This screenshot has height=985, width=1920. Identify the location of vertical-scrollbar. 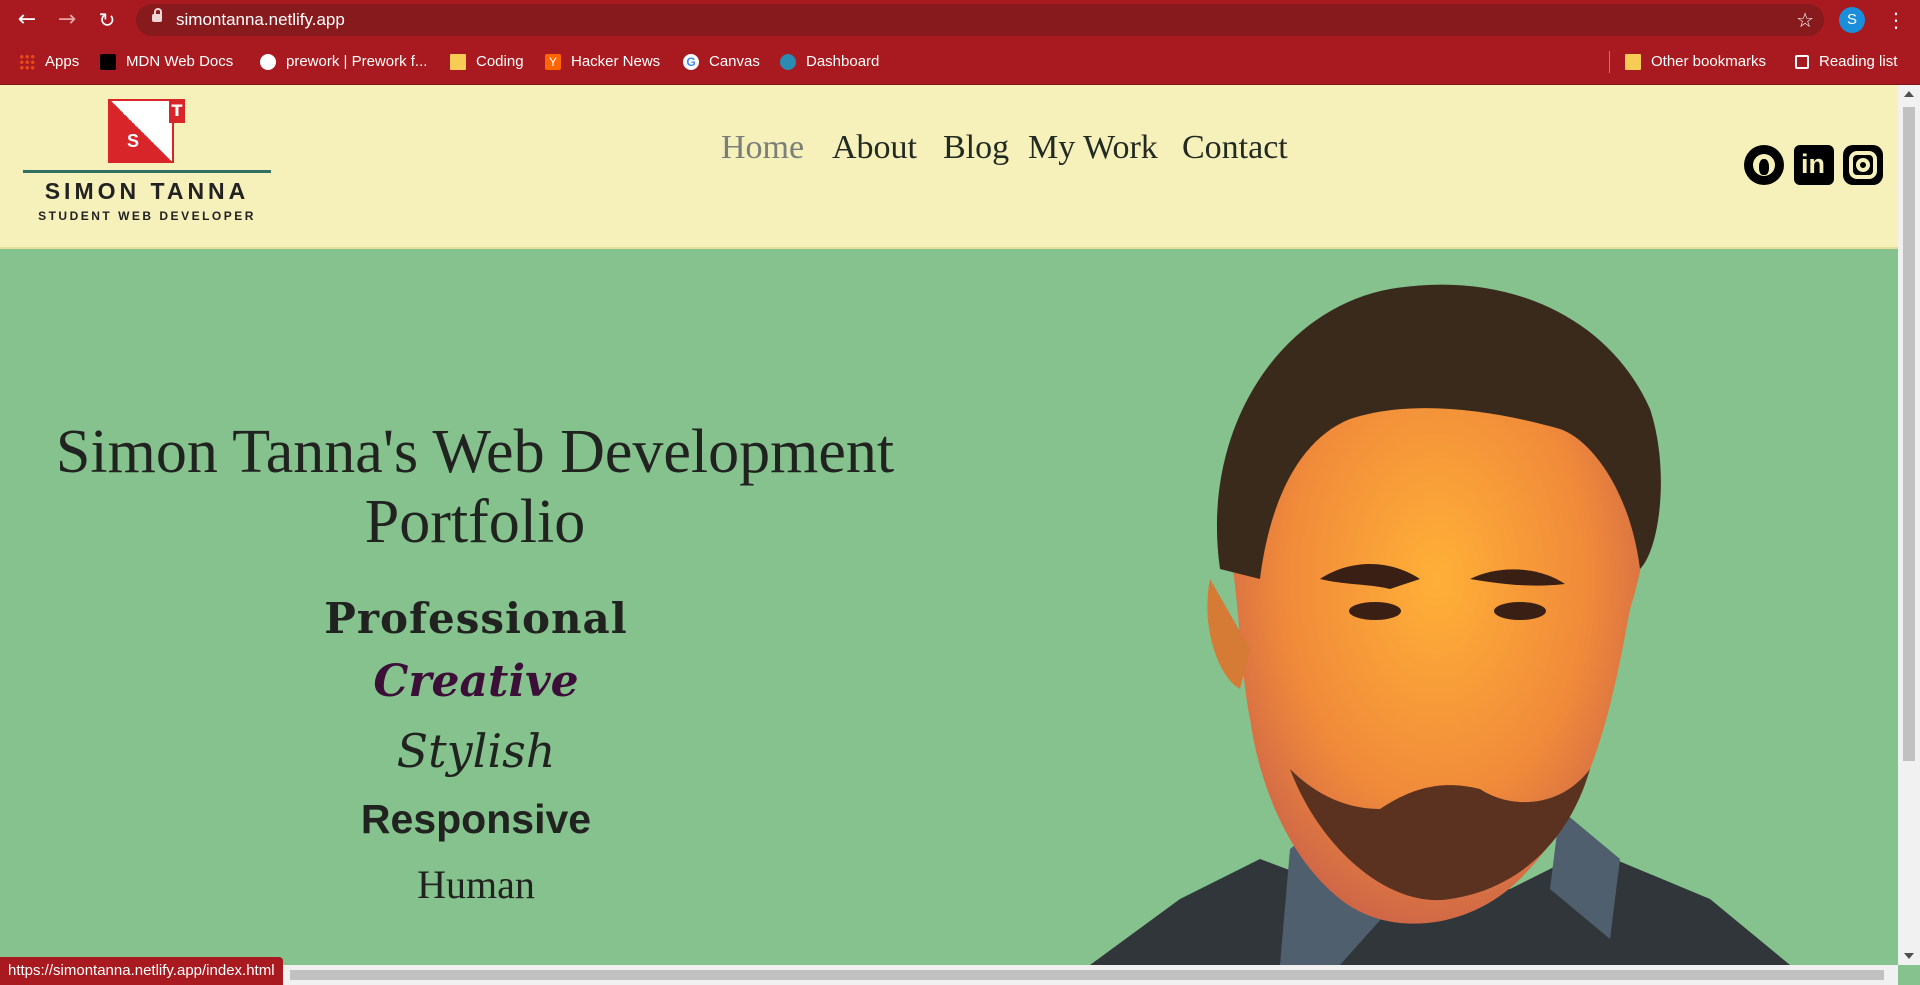
(1909, 525).